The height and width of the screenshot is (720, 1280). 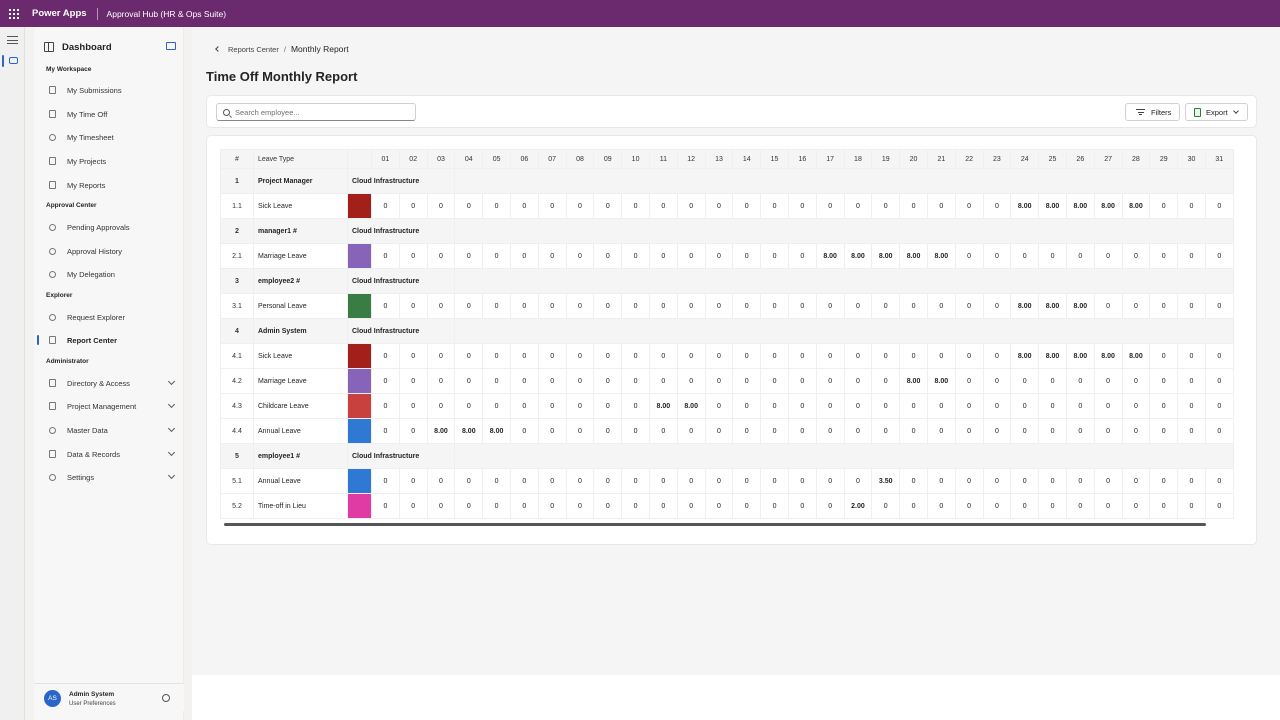 What do you see at coordinates (109, 185) in the screenshot?
I see `sidebar-item-my-reports: My Reports` at bounding box center [109, 185].